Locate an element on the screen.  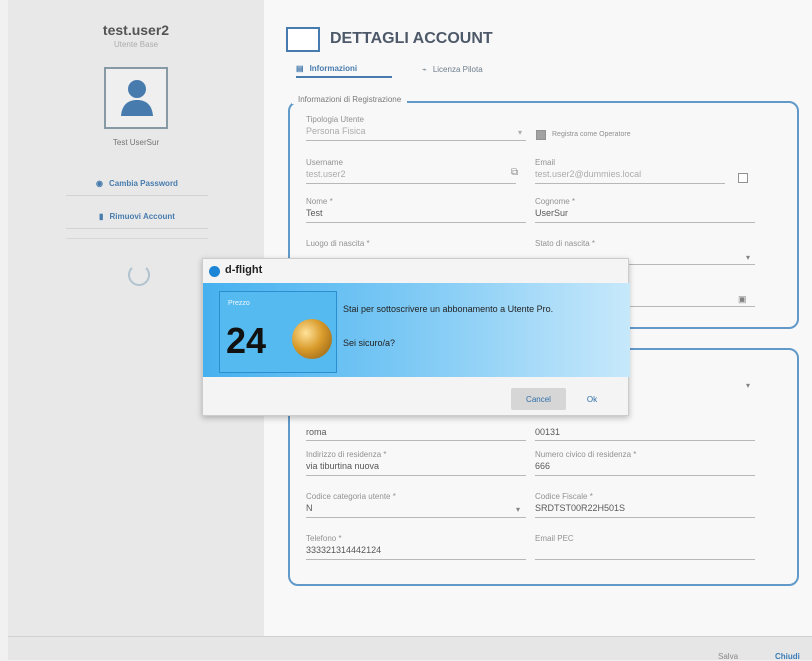
cancel-button: Cancel is located at coordinates (538, 399).